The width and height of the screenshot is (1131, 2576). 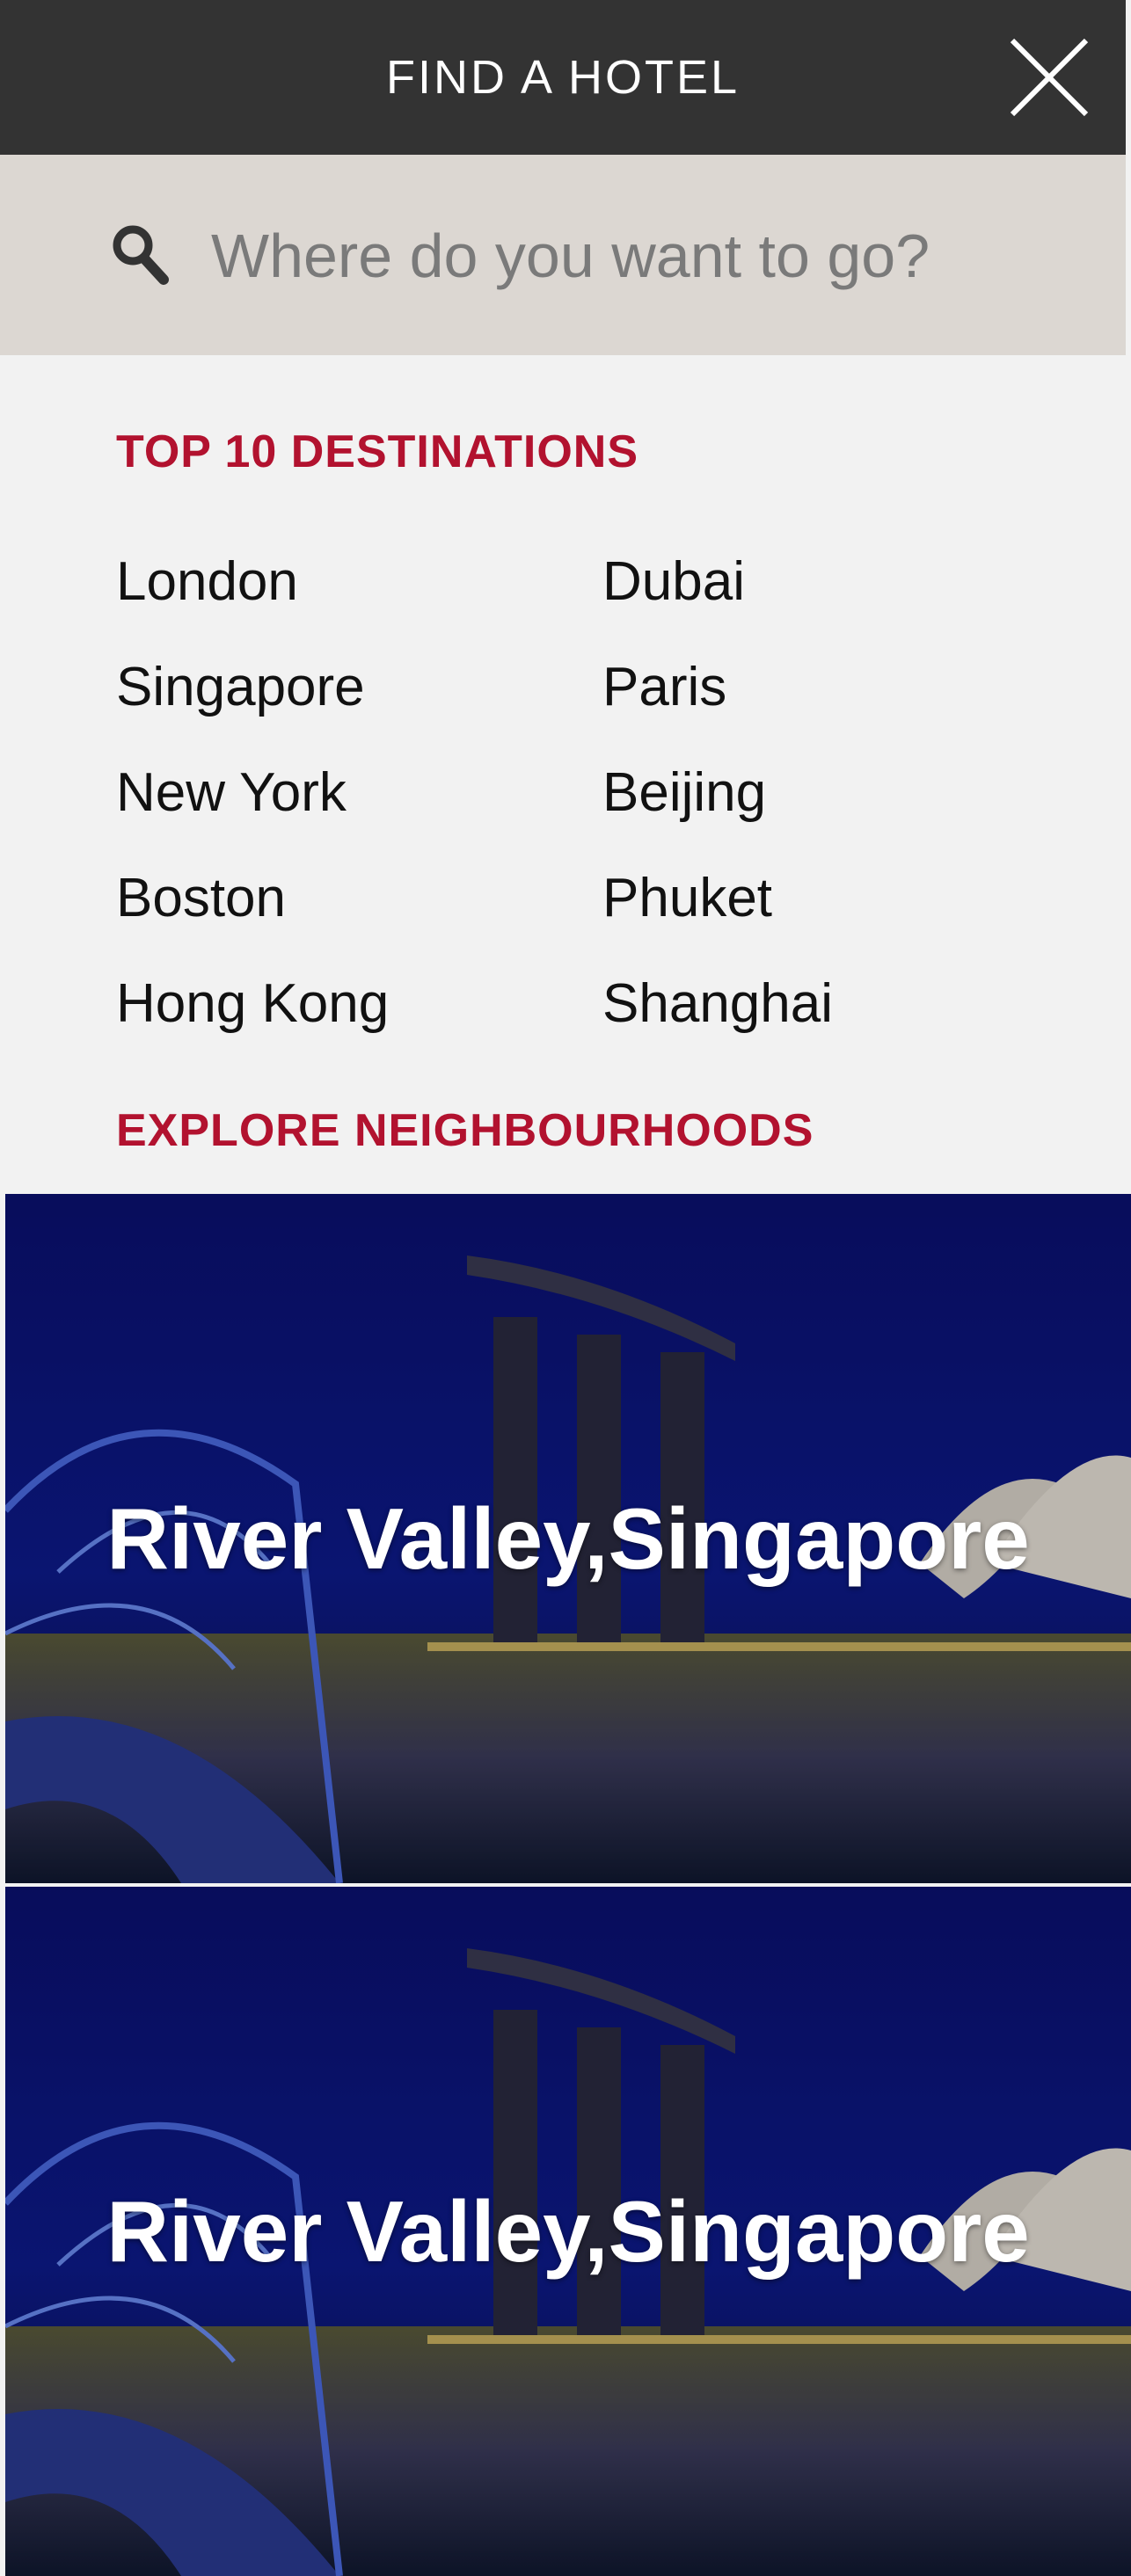 I want to click on header-bar: FIND A HOTEL, so click(x=563, y=77).